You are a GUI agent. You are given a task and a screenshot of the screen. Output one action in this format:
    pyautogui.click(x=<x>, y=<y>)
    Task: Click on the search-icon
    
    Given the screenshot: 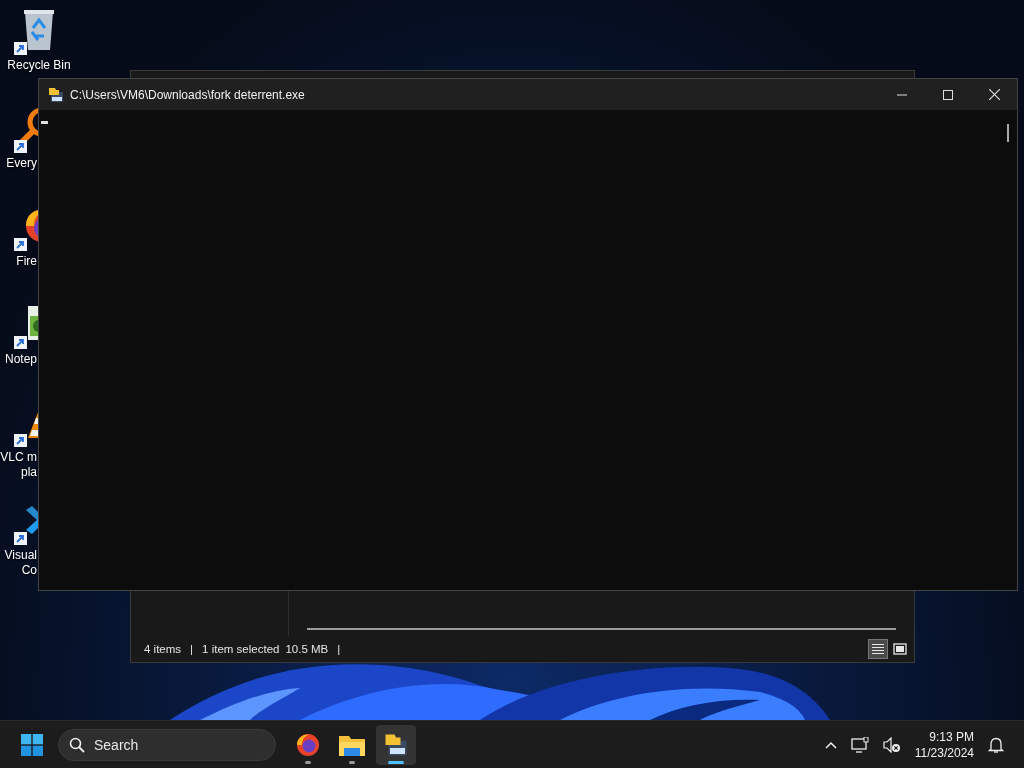 What is the action you would take?
    pyautogui.click(x=77, y=745)
    